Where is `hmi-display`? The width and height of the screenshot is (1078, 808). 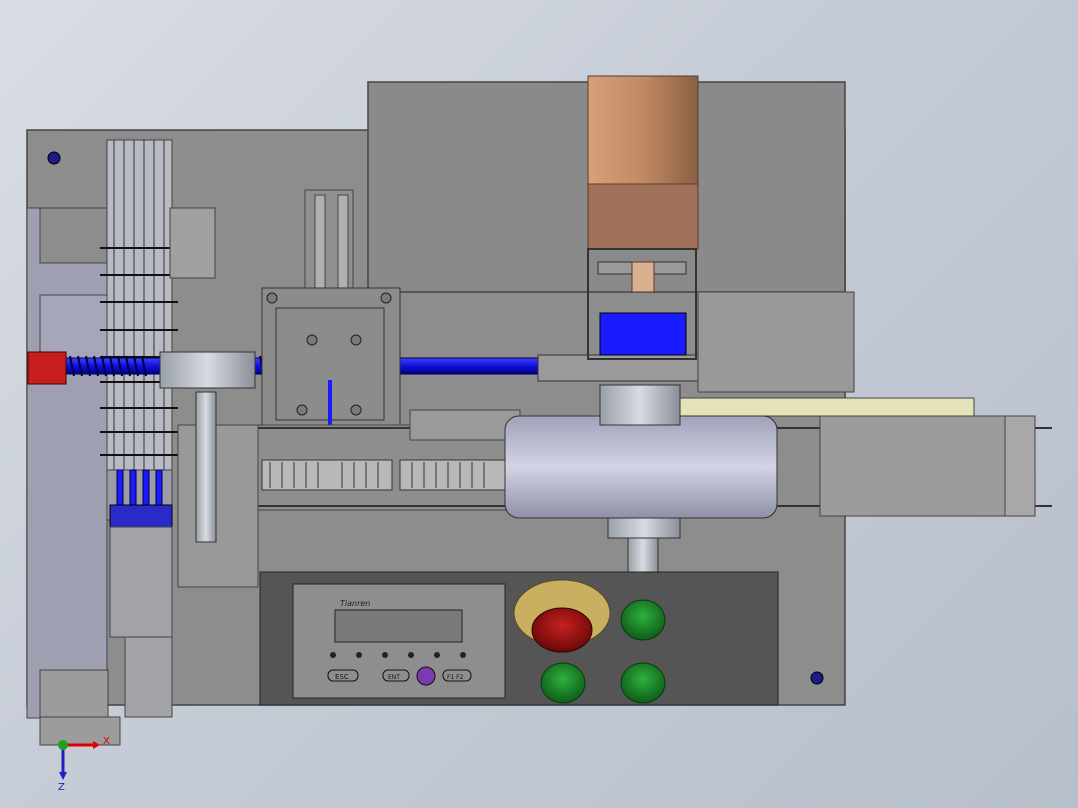
hmi-display is located at coordinates (398, 626).